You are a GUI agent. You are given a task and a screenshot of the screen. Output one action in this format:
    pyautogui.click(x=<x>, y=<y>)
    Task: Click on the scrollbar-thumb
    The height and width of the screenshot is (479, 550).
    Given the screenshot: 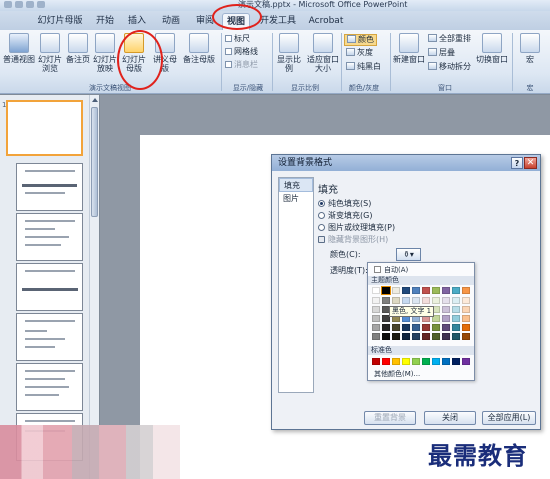 What is the action you would take?
    pyautogui.click(x=94, y=162)
    